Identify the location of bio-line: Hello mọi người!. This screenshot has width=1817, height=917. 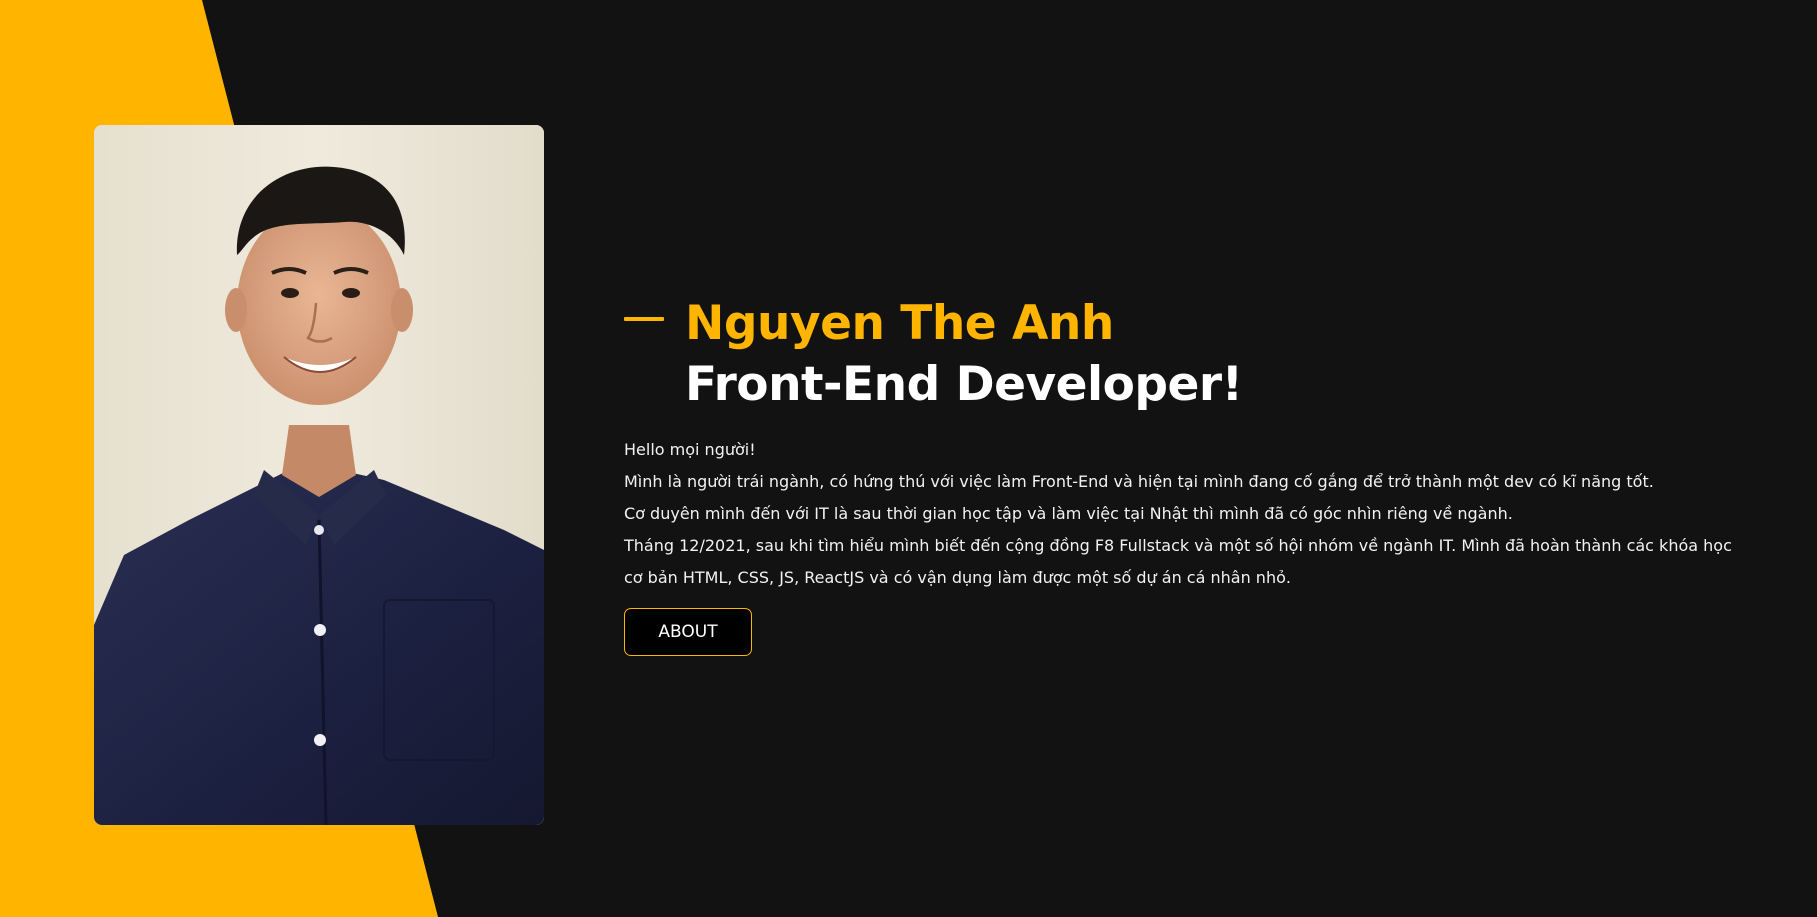
(690, 449).